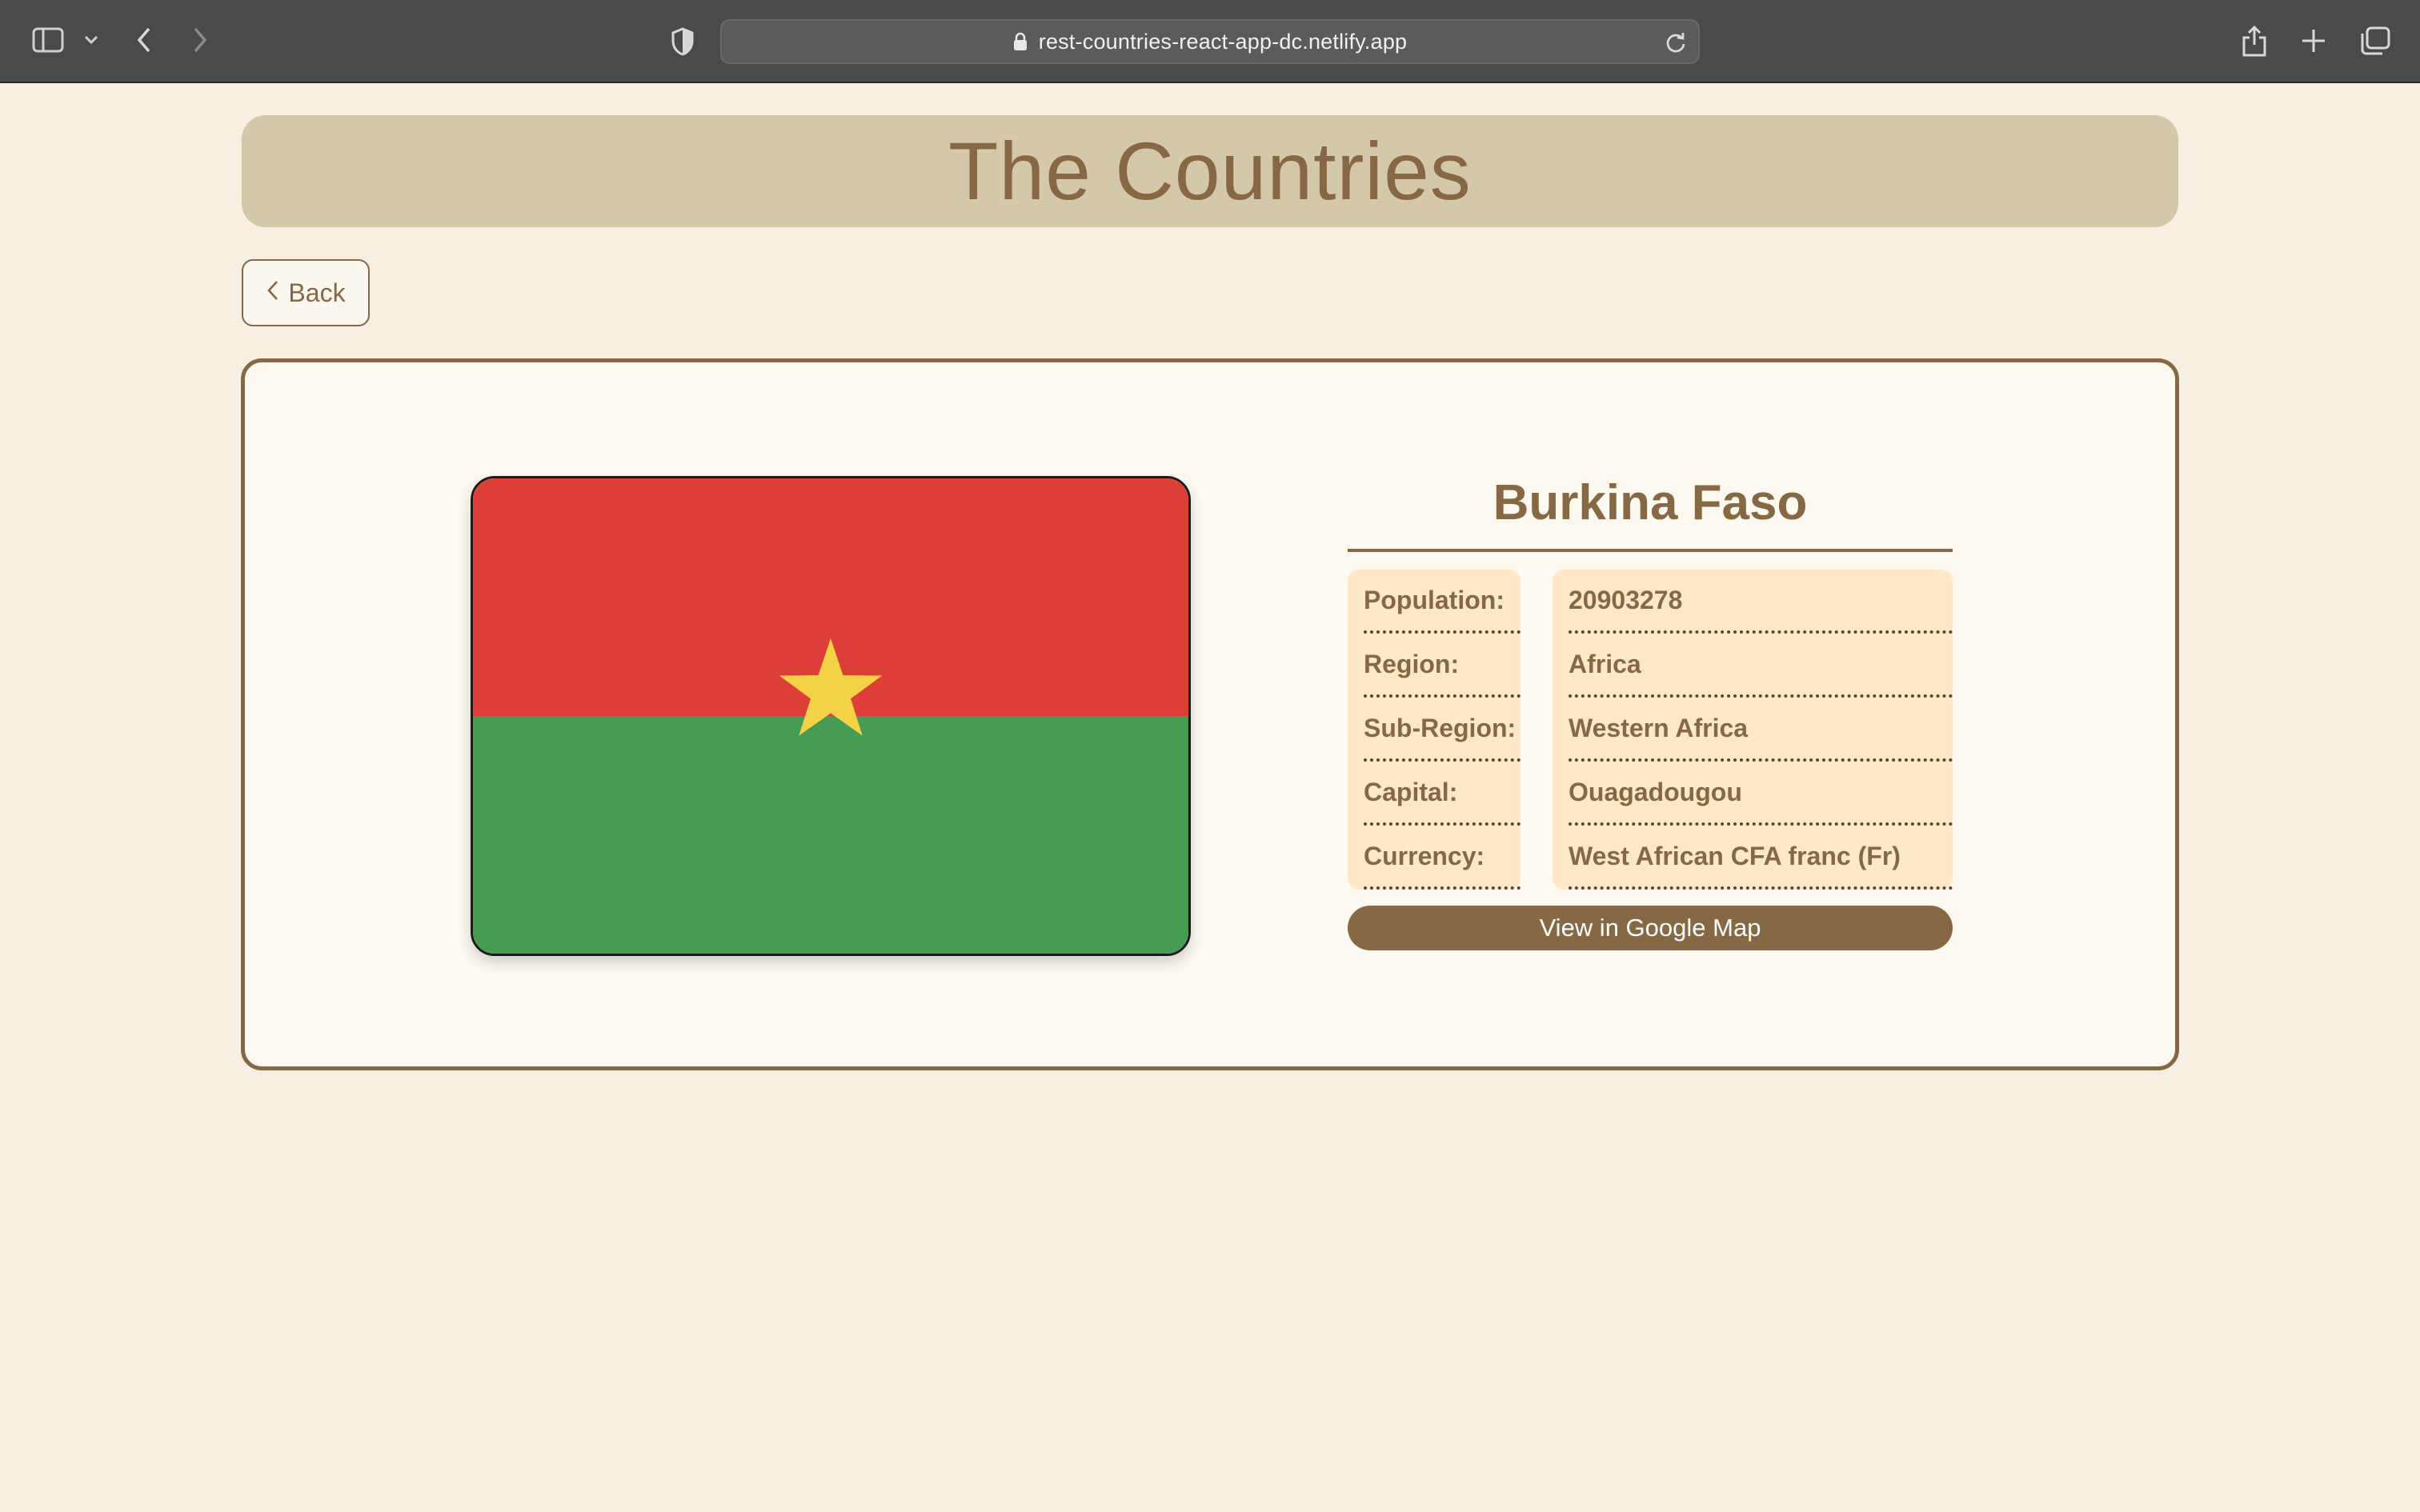  Describe the element at coordinates (1020, 41) in the screenshot. I see `lock-icon` at that location.